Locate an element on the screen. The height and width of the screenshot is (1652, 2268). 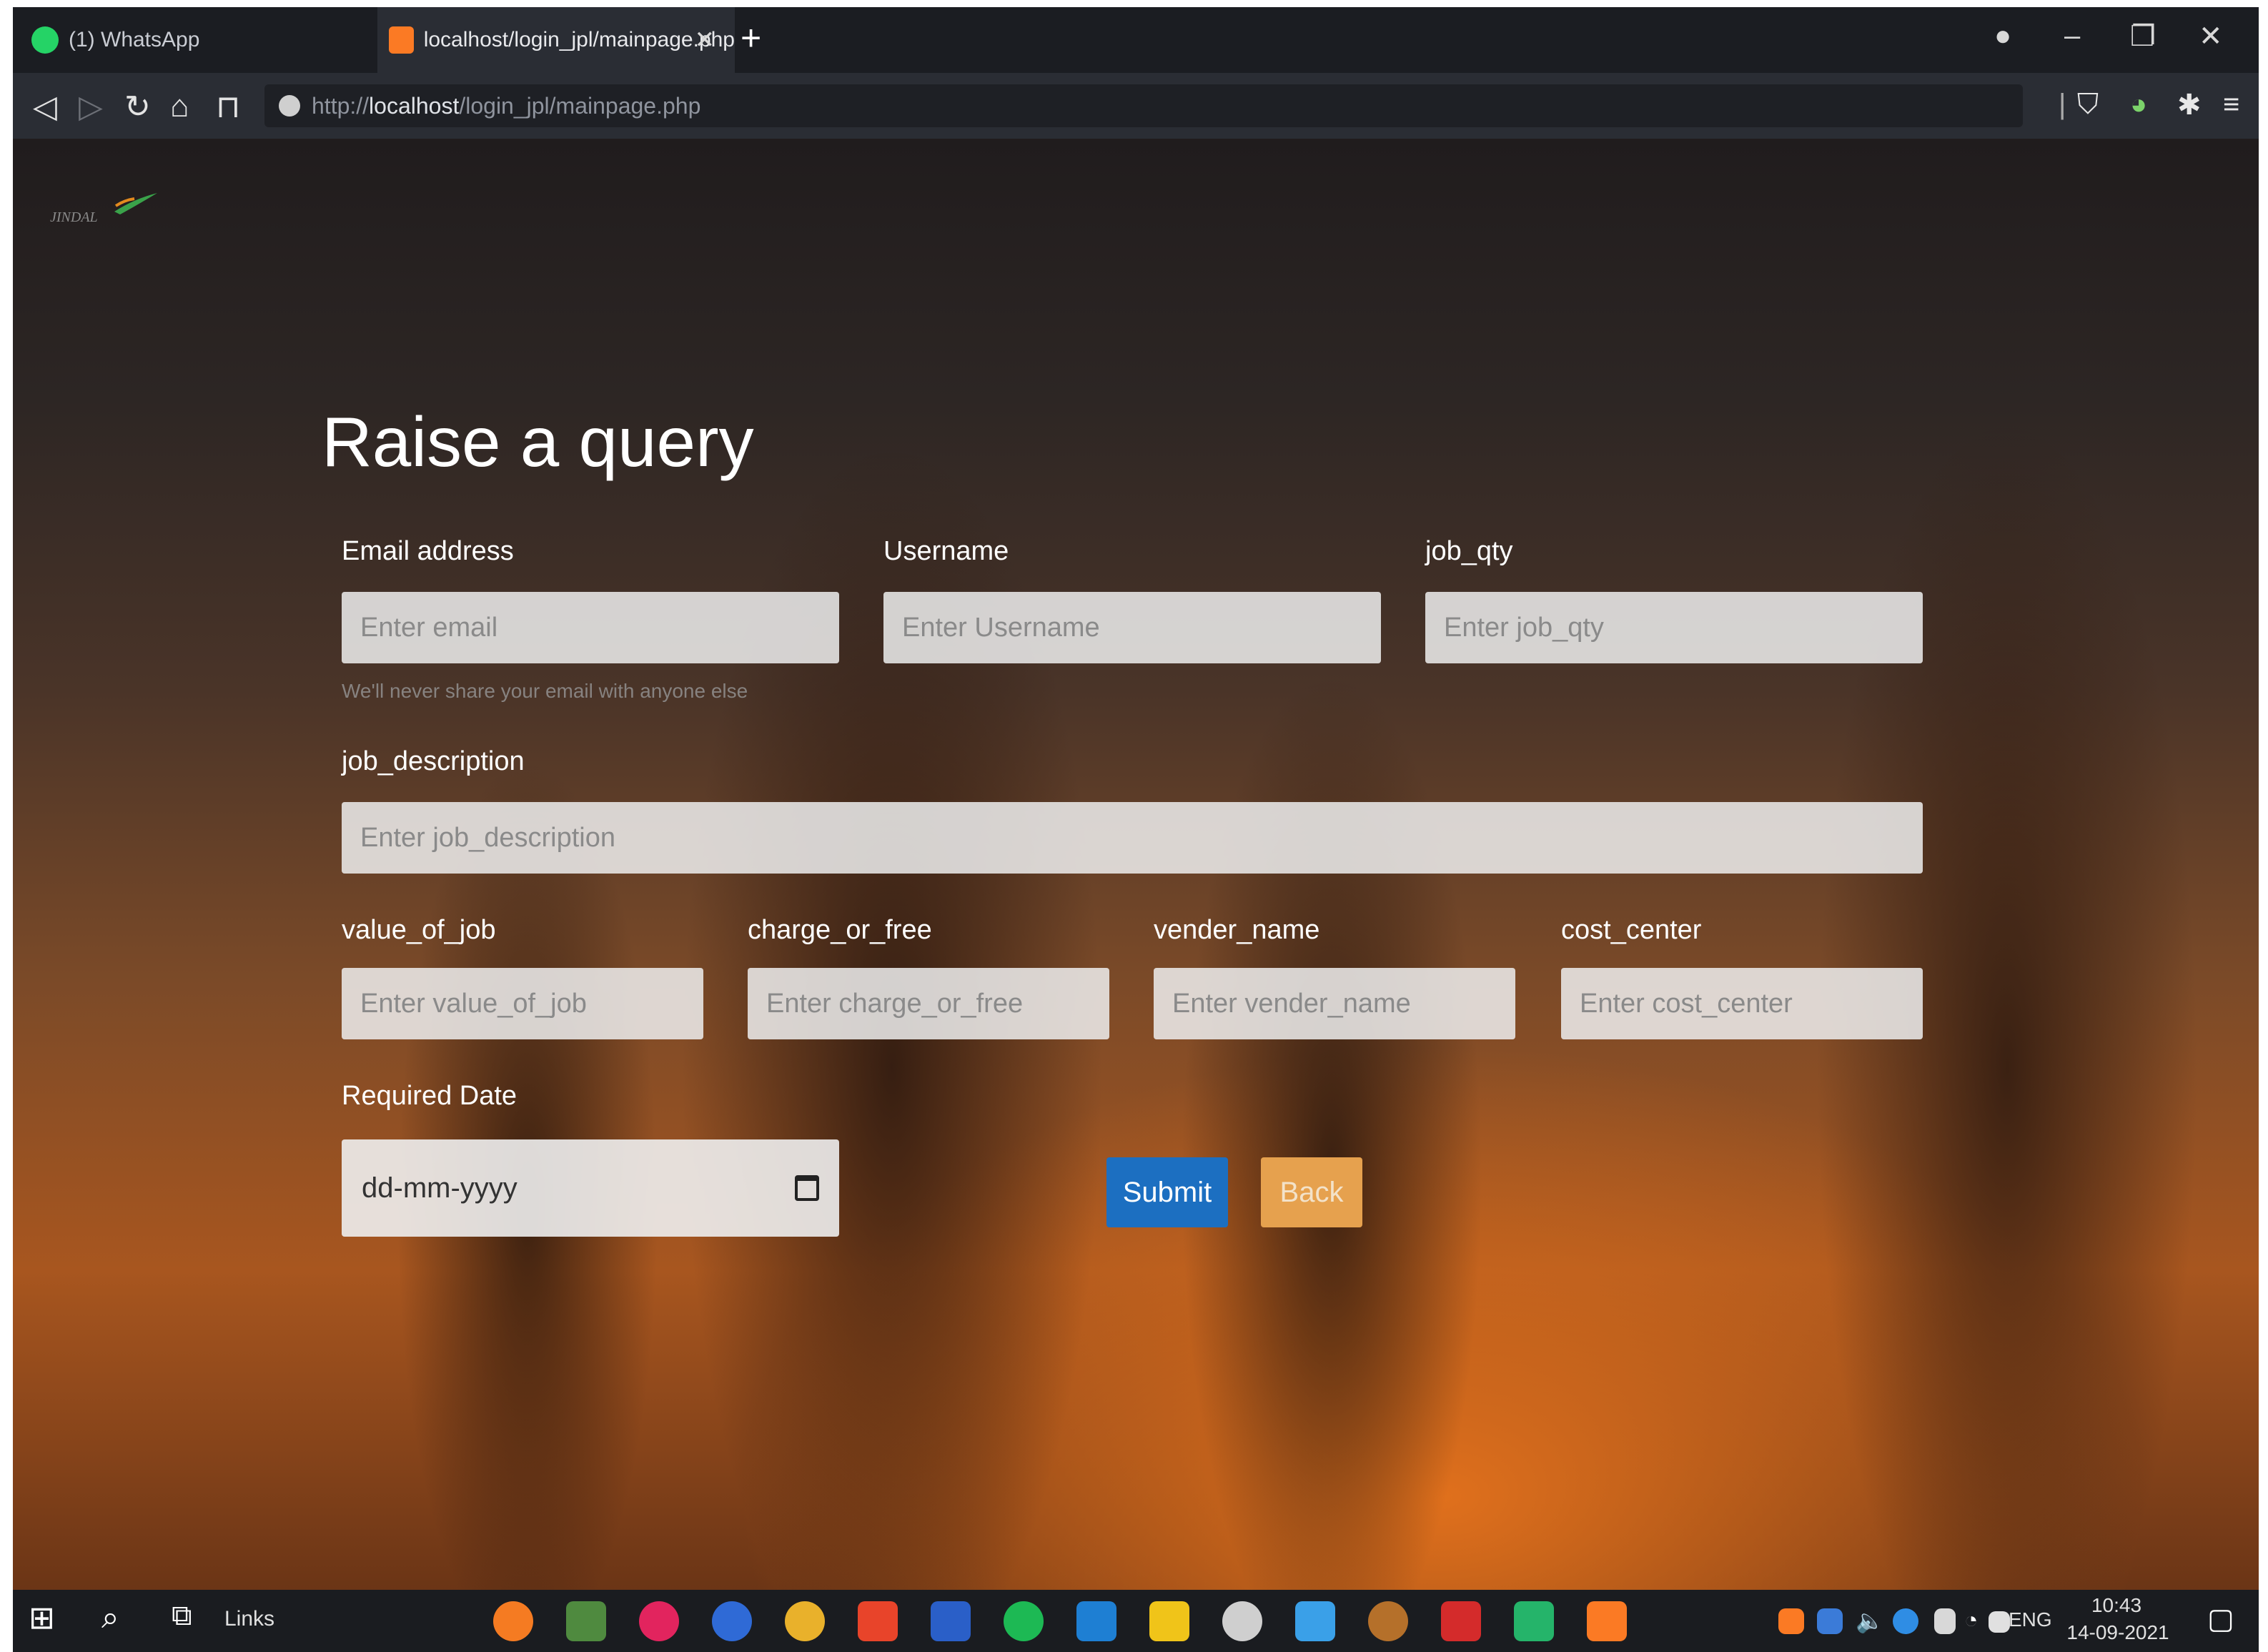
language-indicator: ENG is located at coordinates (2030, 1620).